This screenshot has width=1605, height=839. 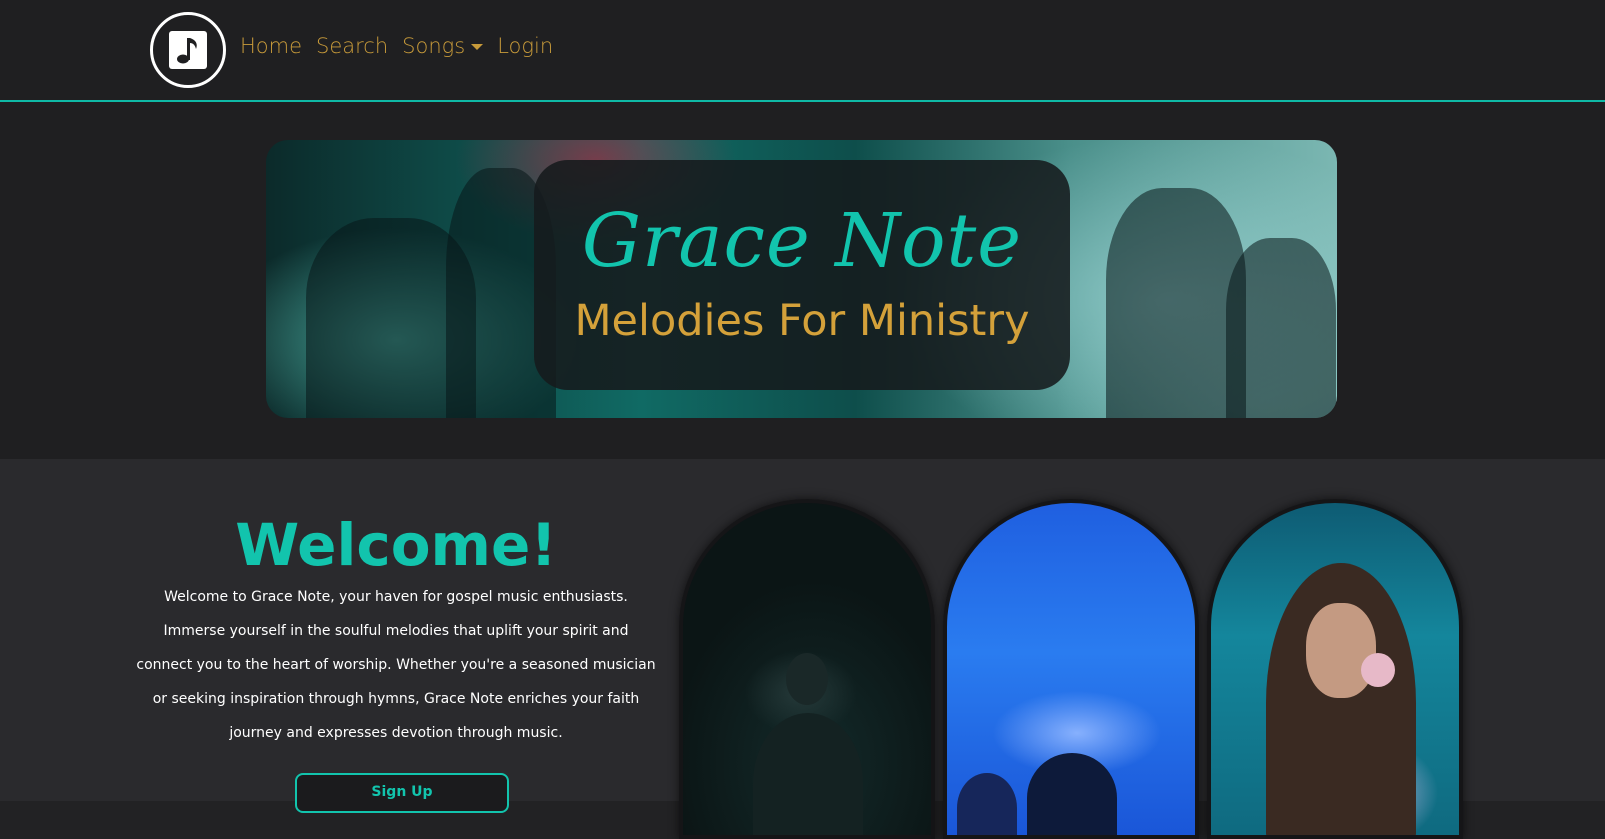 What do you see at coordinates (808, 774) in the screenshot?
I see `singer-figure` at bounding box center [808, 774].